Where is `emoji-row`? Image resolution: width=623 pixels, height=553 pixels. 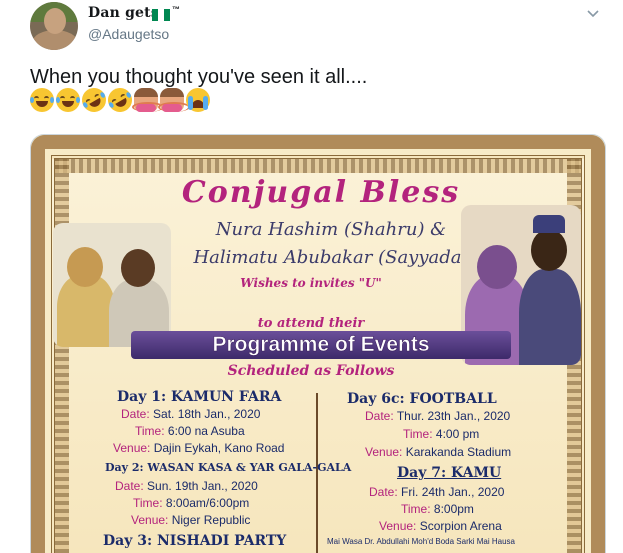
emoji-row is located at coordinates (120, 100).